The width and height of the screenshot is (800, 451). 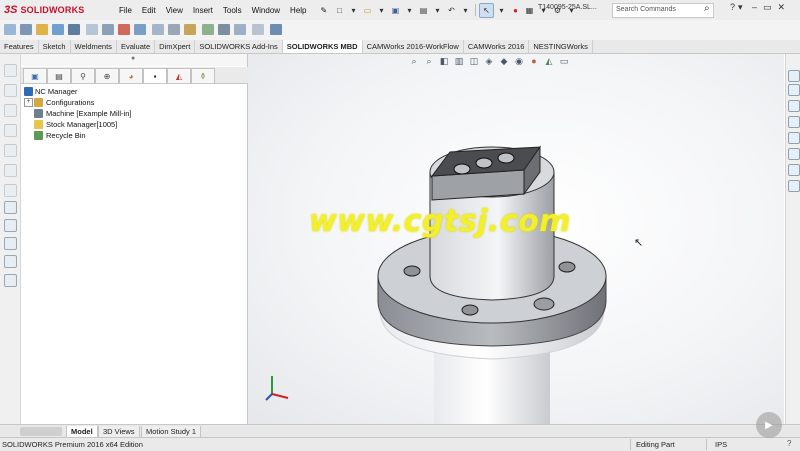 I want to click on file-properties-icon: ▦, so click(x=529, y=10).